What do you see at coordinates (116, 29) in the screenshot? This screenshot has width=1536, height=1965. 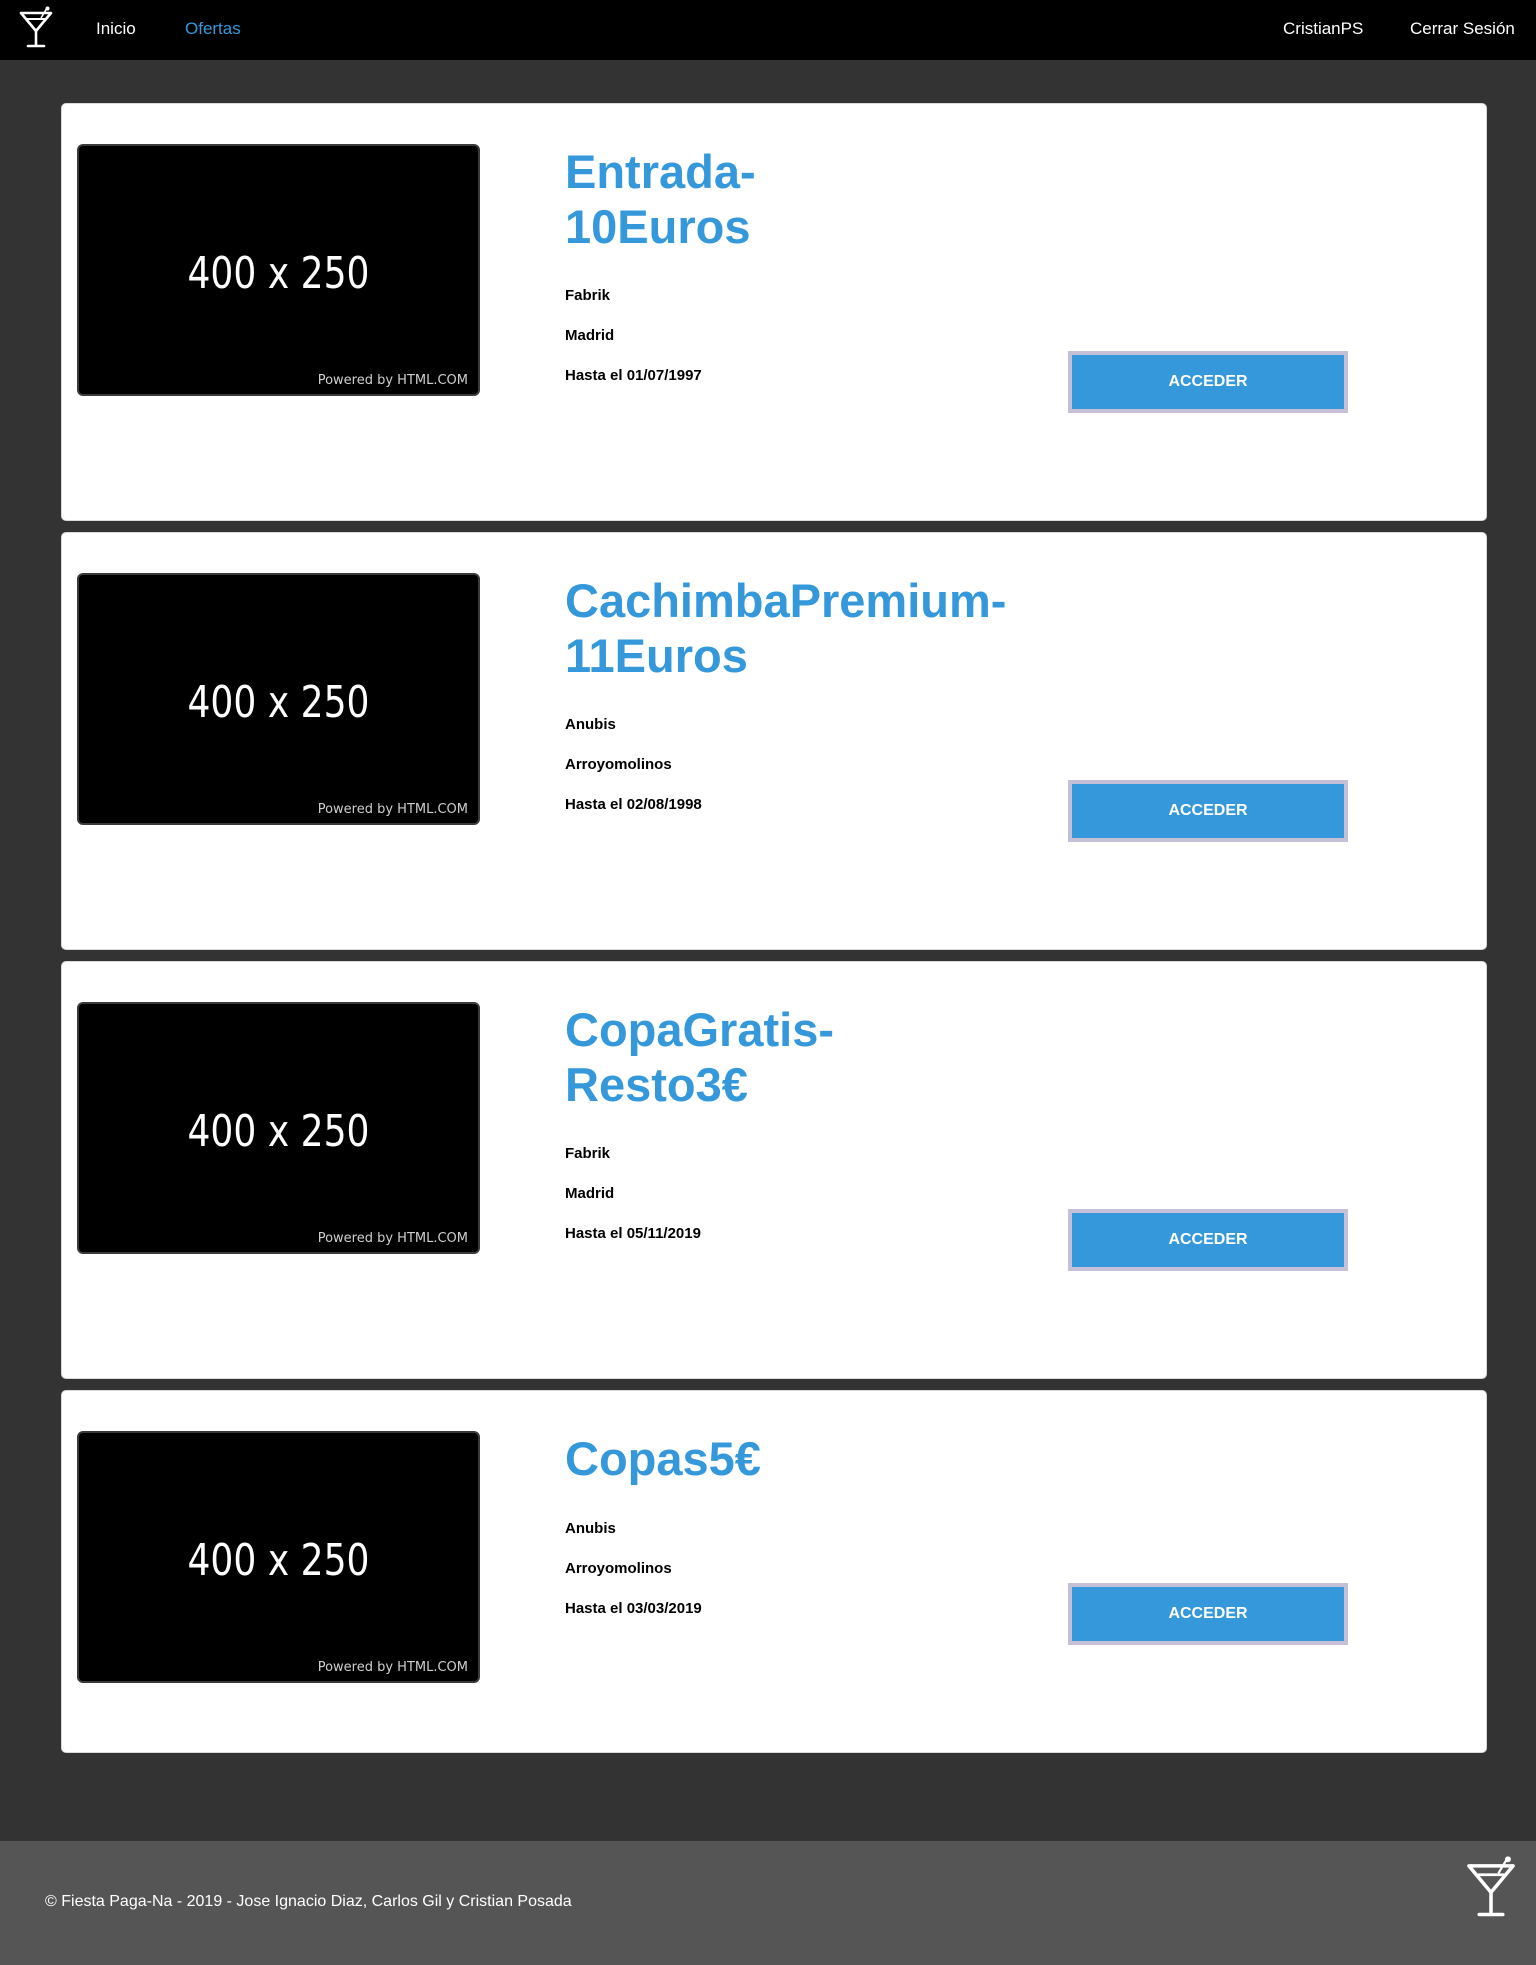 I see `nav-link-inicio: Inicio` at bounding box center [116, 29].